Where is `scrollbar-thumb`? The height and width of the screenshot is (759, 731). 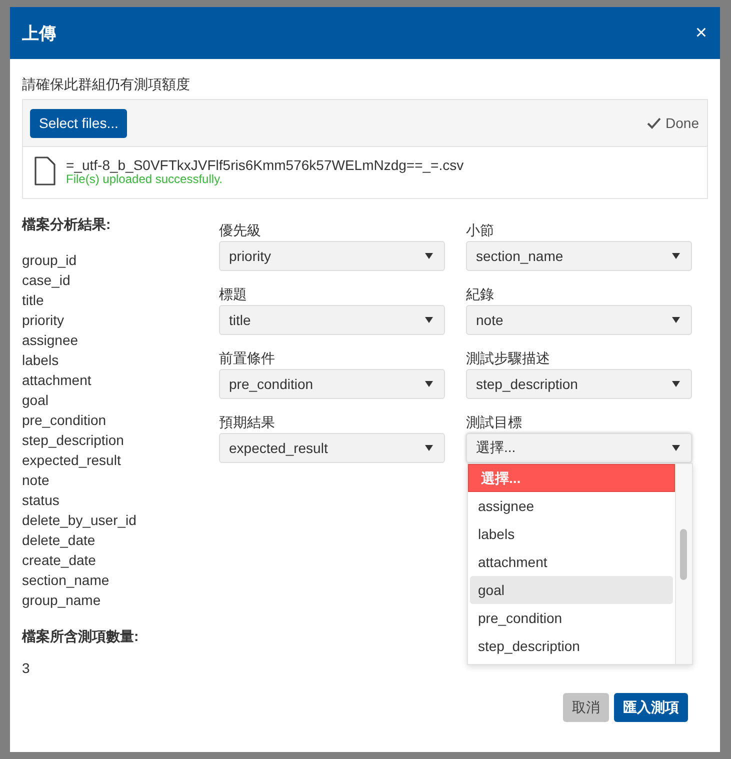
scrollbar-thumb is located at coordinates (683, 554).